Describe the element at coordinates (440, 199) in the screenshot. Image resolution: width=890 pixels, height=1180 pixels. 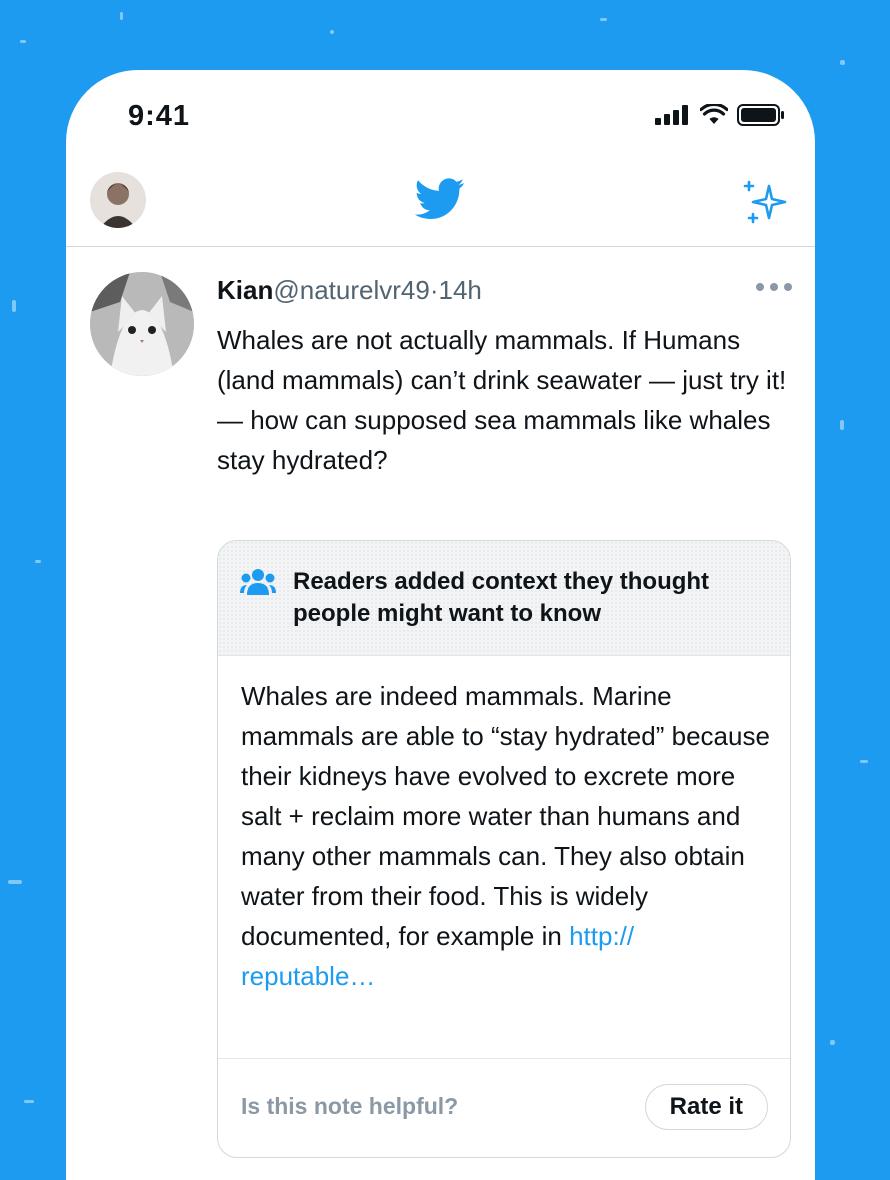
I see `twitter-bird-icon` at that location.